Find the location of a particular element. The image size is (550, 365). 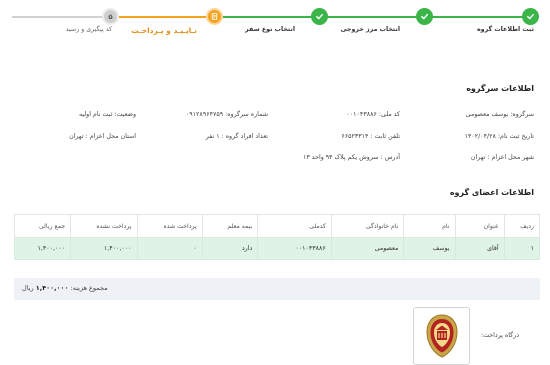

cell-last-name: معصومی is located at coordinates (367, 248).